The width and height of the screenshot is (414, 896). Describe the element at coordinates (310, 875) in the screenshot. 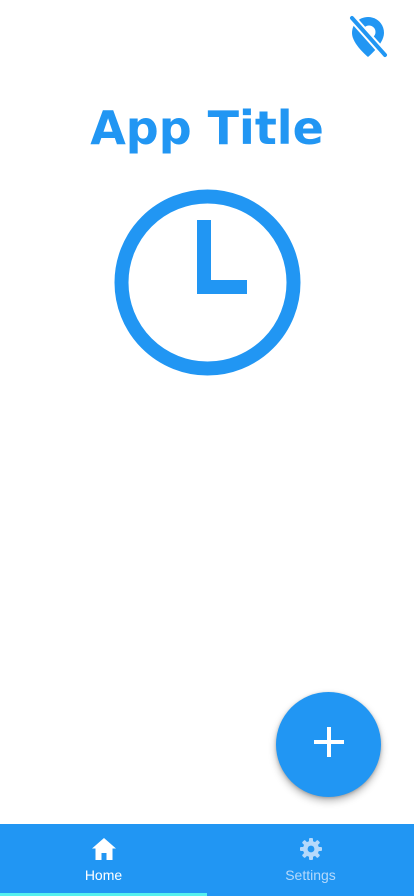

I see `nav-item-label: Settings` at that location.